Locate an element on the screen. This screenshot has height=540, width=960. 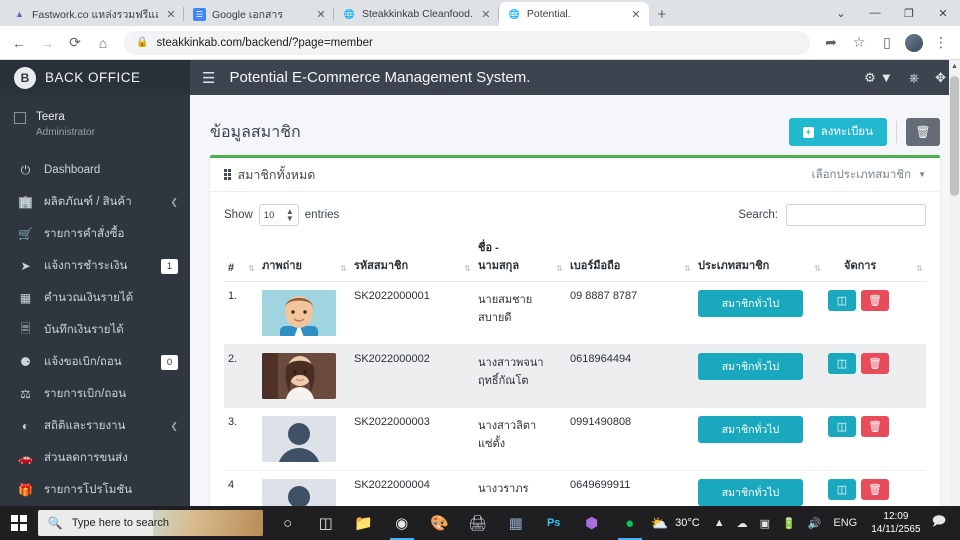
brand: B BACK OFFICE is located at coordinates (95, 77).